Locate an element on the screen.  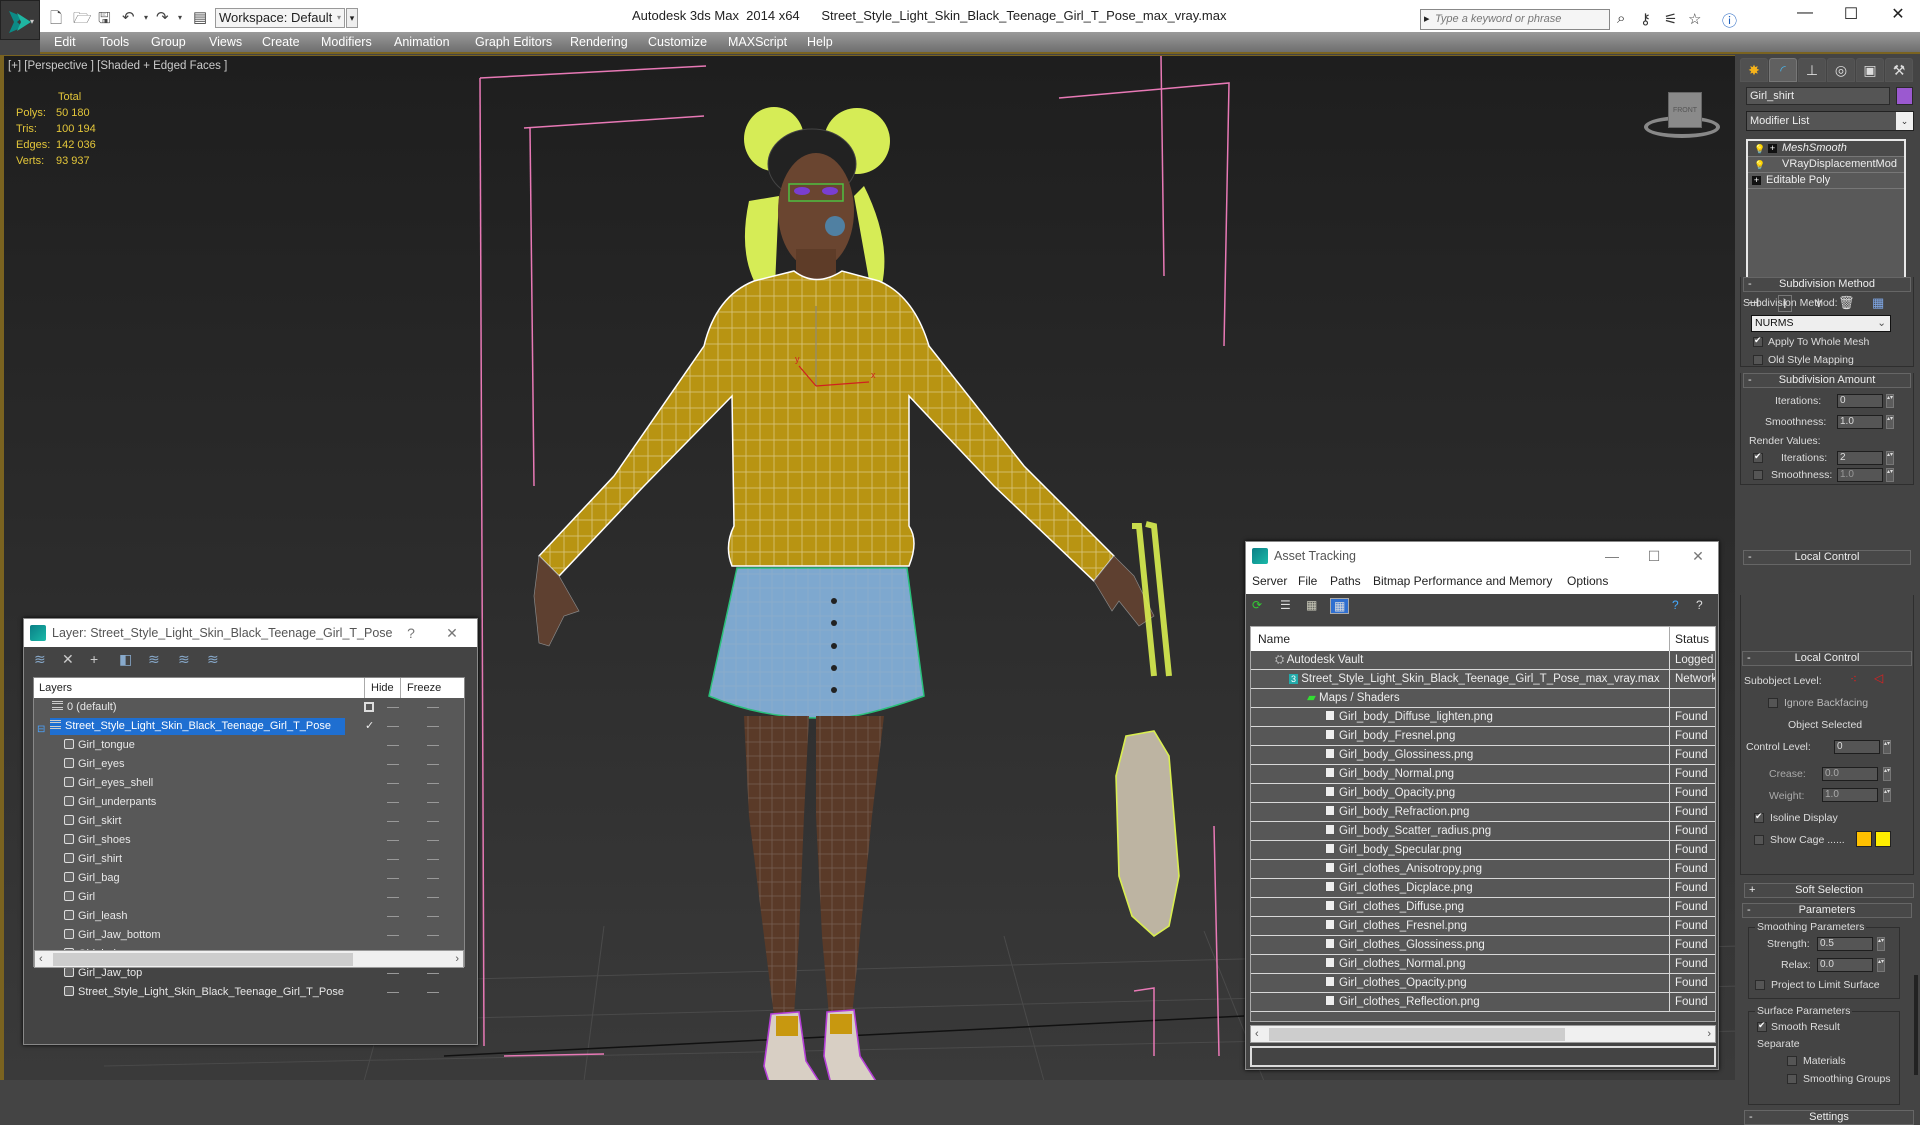
asset-dialog-titlebar: Asset Tracking — ☐ ✕ is located at coordinates (1482, 556).